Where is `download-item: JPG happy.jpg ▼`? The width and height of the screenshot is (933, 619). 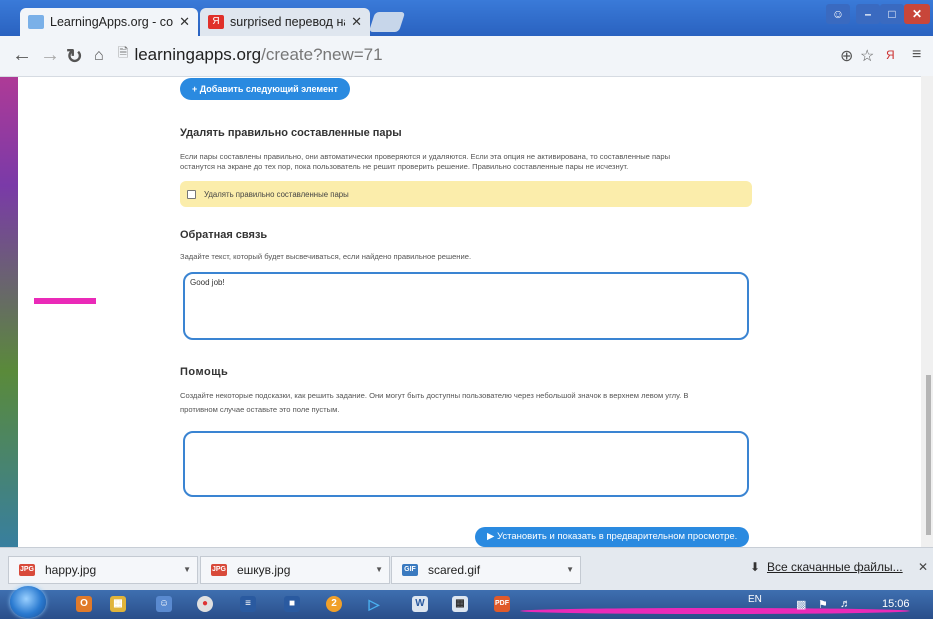
download-item: JPG happy.jpg ▼ is located at coordinates (103, 570).